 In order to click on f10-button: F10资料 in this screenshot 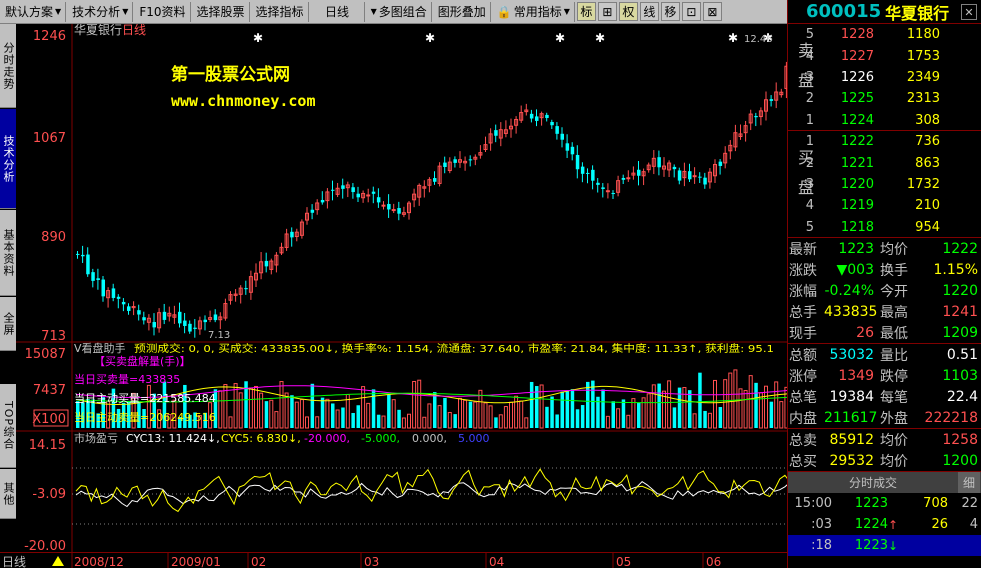, I will do `click(163, 11)`.